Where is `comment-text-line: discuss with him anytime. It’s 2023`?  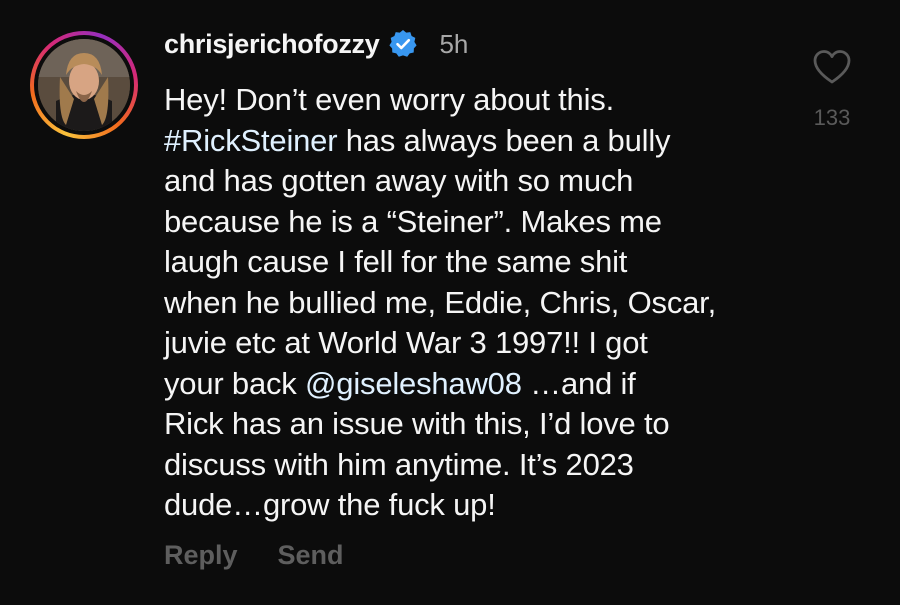 comment-text-line: discuss with him anytime. It’s 2023 is located at coordinates (474, 465).